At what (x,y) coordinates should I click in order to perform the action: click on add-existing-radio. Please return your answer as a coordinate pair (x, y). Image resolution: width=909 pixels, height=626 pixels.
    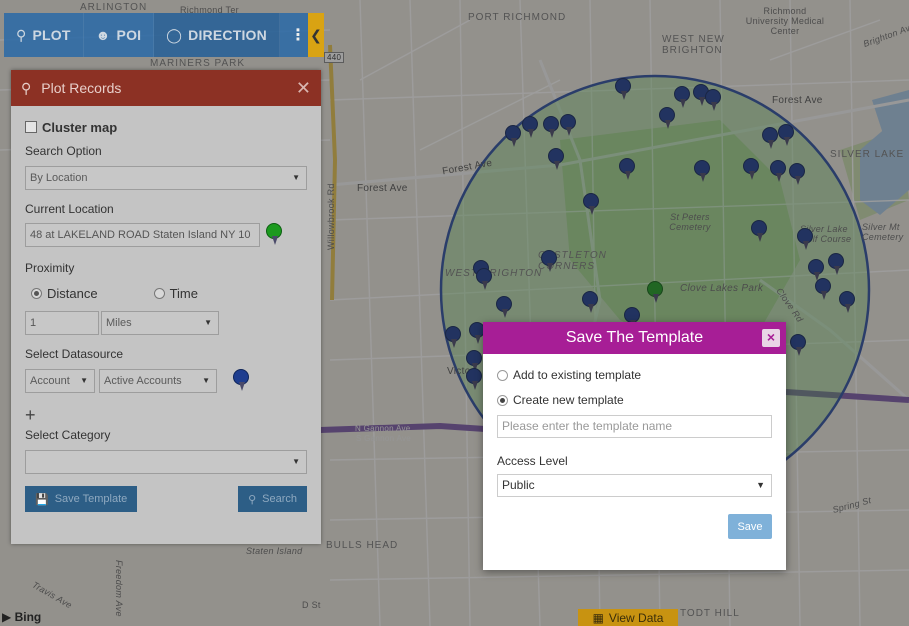
    Looking at the image, I should click on (502, 375).